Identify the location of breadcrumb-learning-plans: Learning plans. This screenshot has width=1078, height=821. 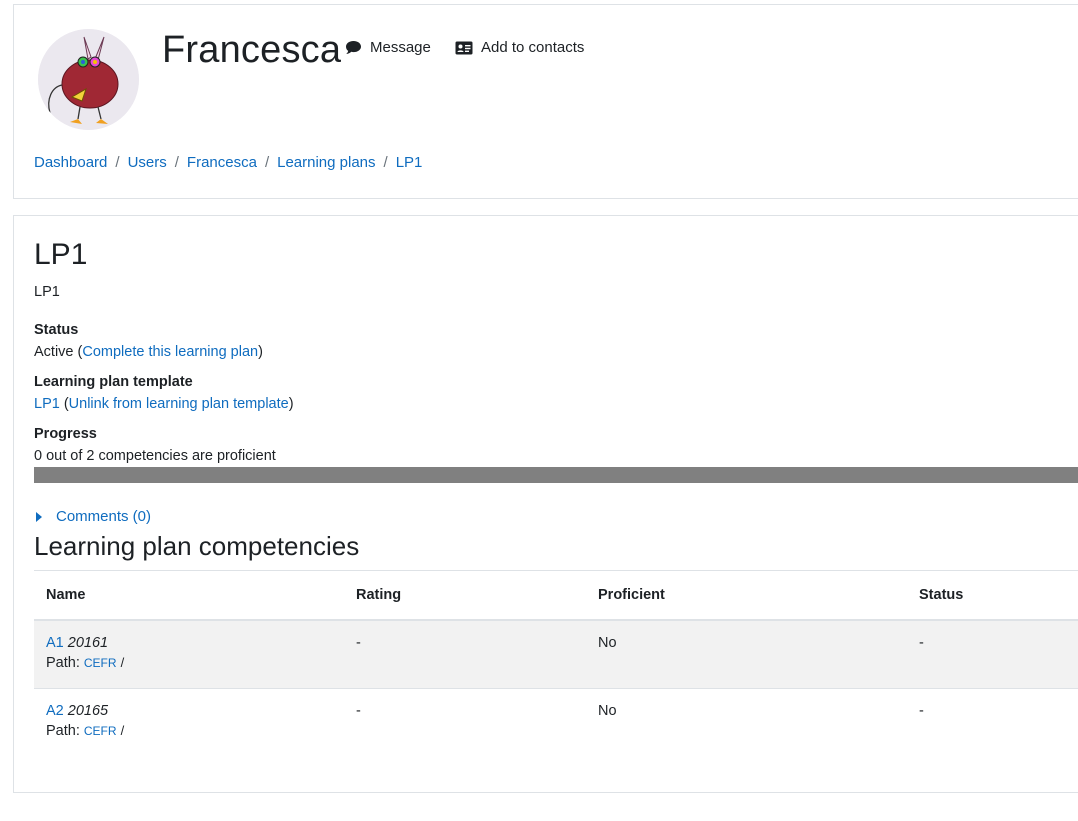
(326, 162).